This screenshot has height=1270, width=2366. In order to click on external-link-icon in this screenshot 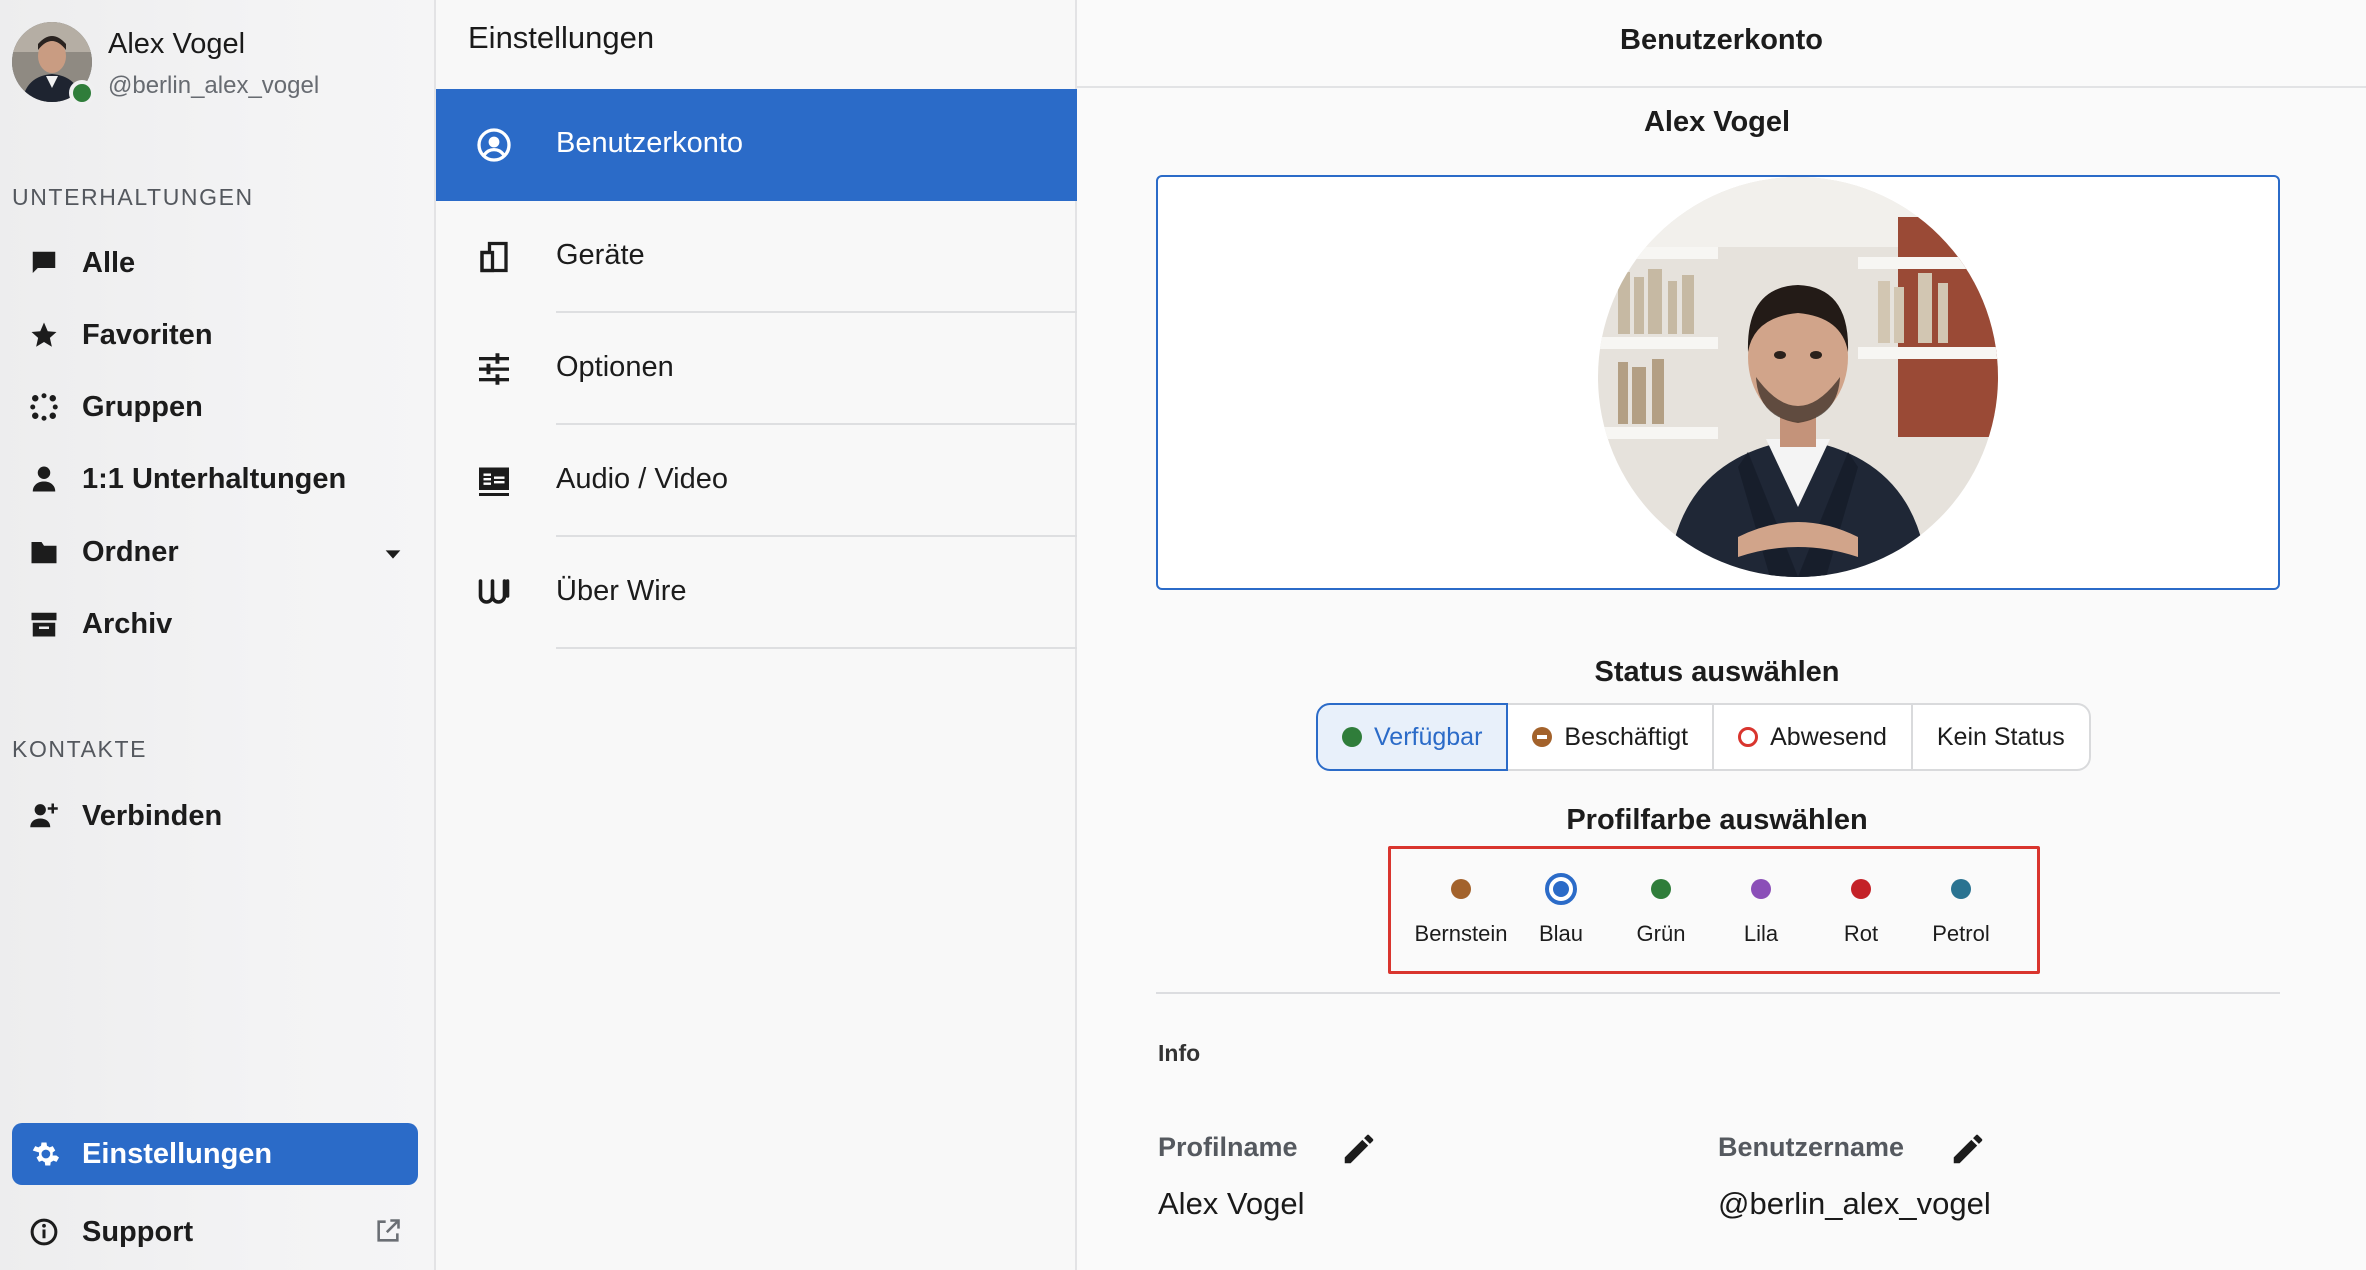, I will do `click(388, 1235)`.